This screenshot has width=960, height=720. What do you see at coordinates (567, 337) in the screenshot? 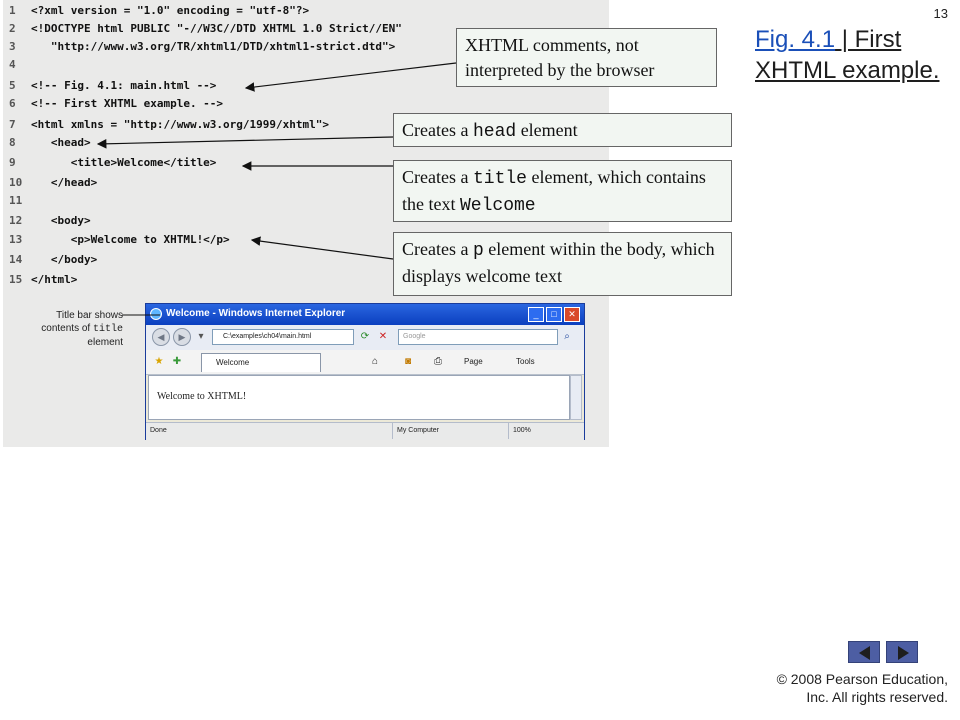
I see `magnifier-icon: ⌕` at bounding box center [567, 337].